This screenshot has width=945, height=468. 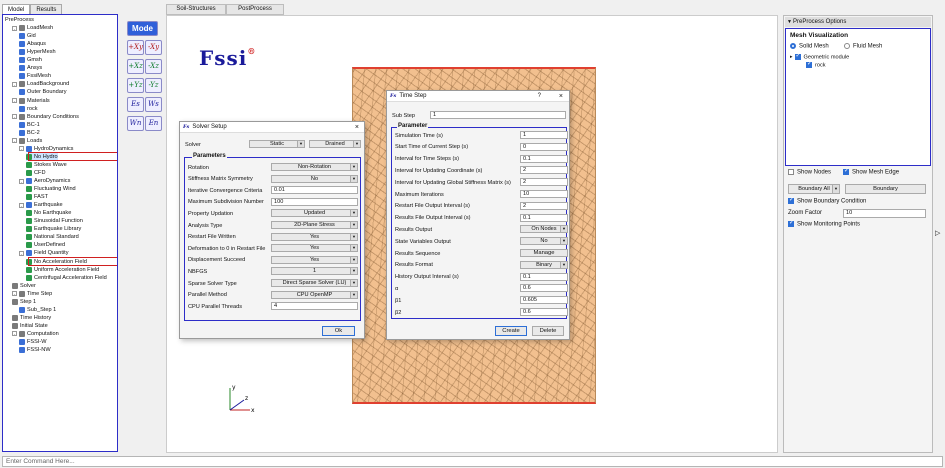 What do you see at coordinates (29, 125) in the screenshot?
I see `tree-item: BC-1` at bounding box center [29, 125].